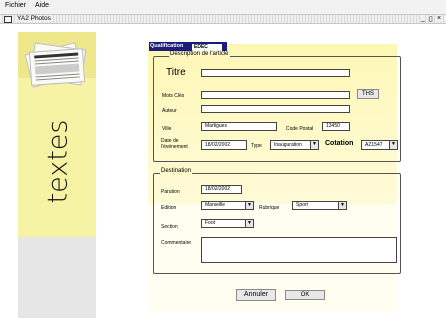 This screenshot has height=318, width=446. What do you see at coordinates (336, 126) in the screenshot?
I see `code-postal-input: 13450` at bounding box center [336, 126].